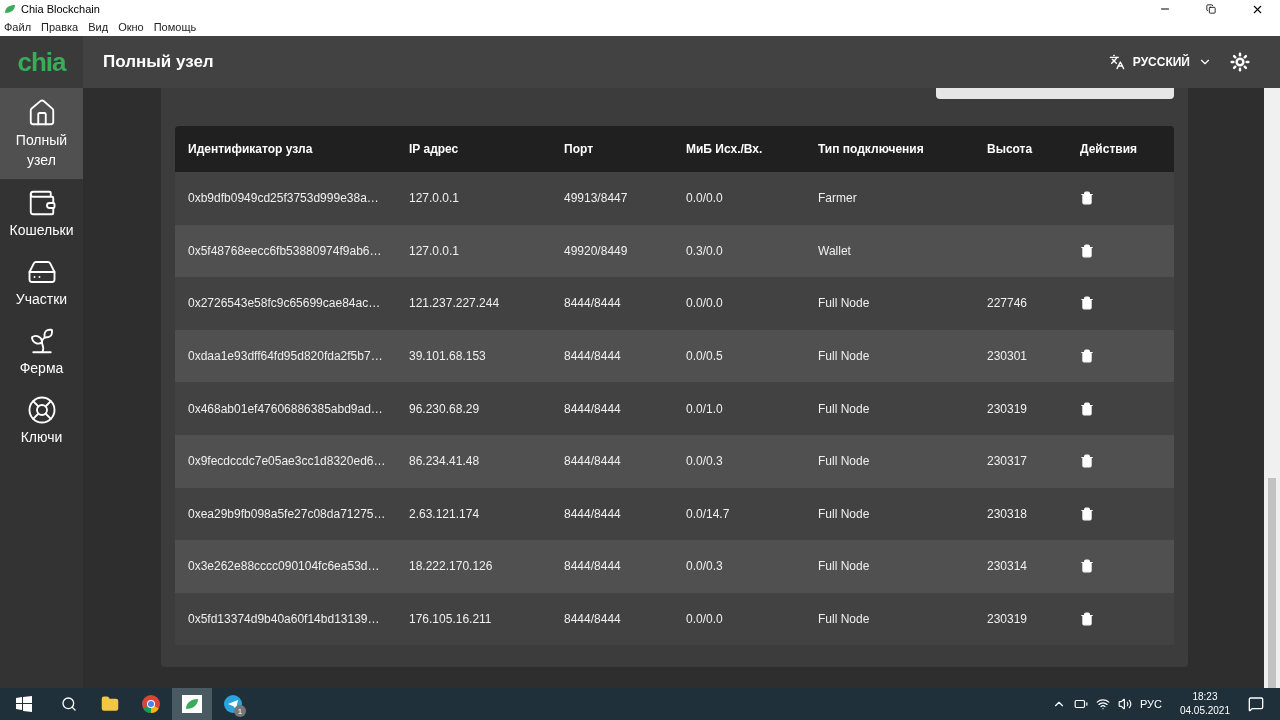 Image resolution: width=1280 pixels, height=720 pixels. I want to click on sidebar-item: Участки, so click(41, 282).